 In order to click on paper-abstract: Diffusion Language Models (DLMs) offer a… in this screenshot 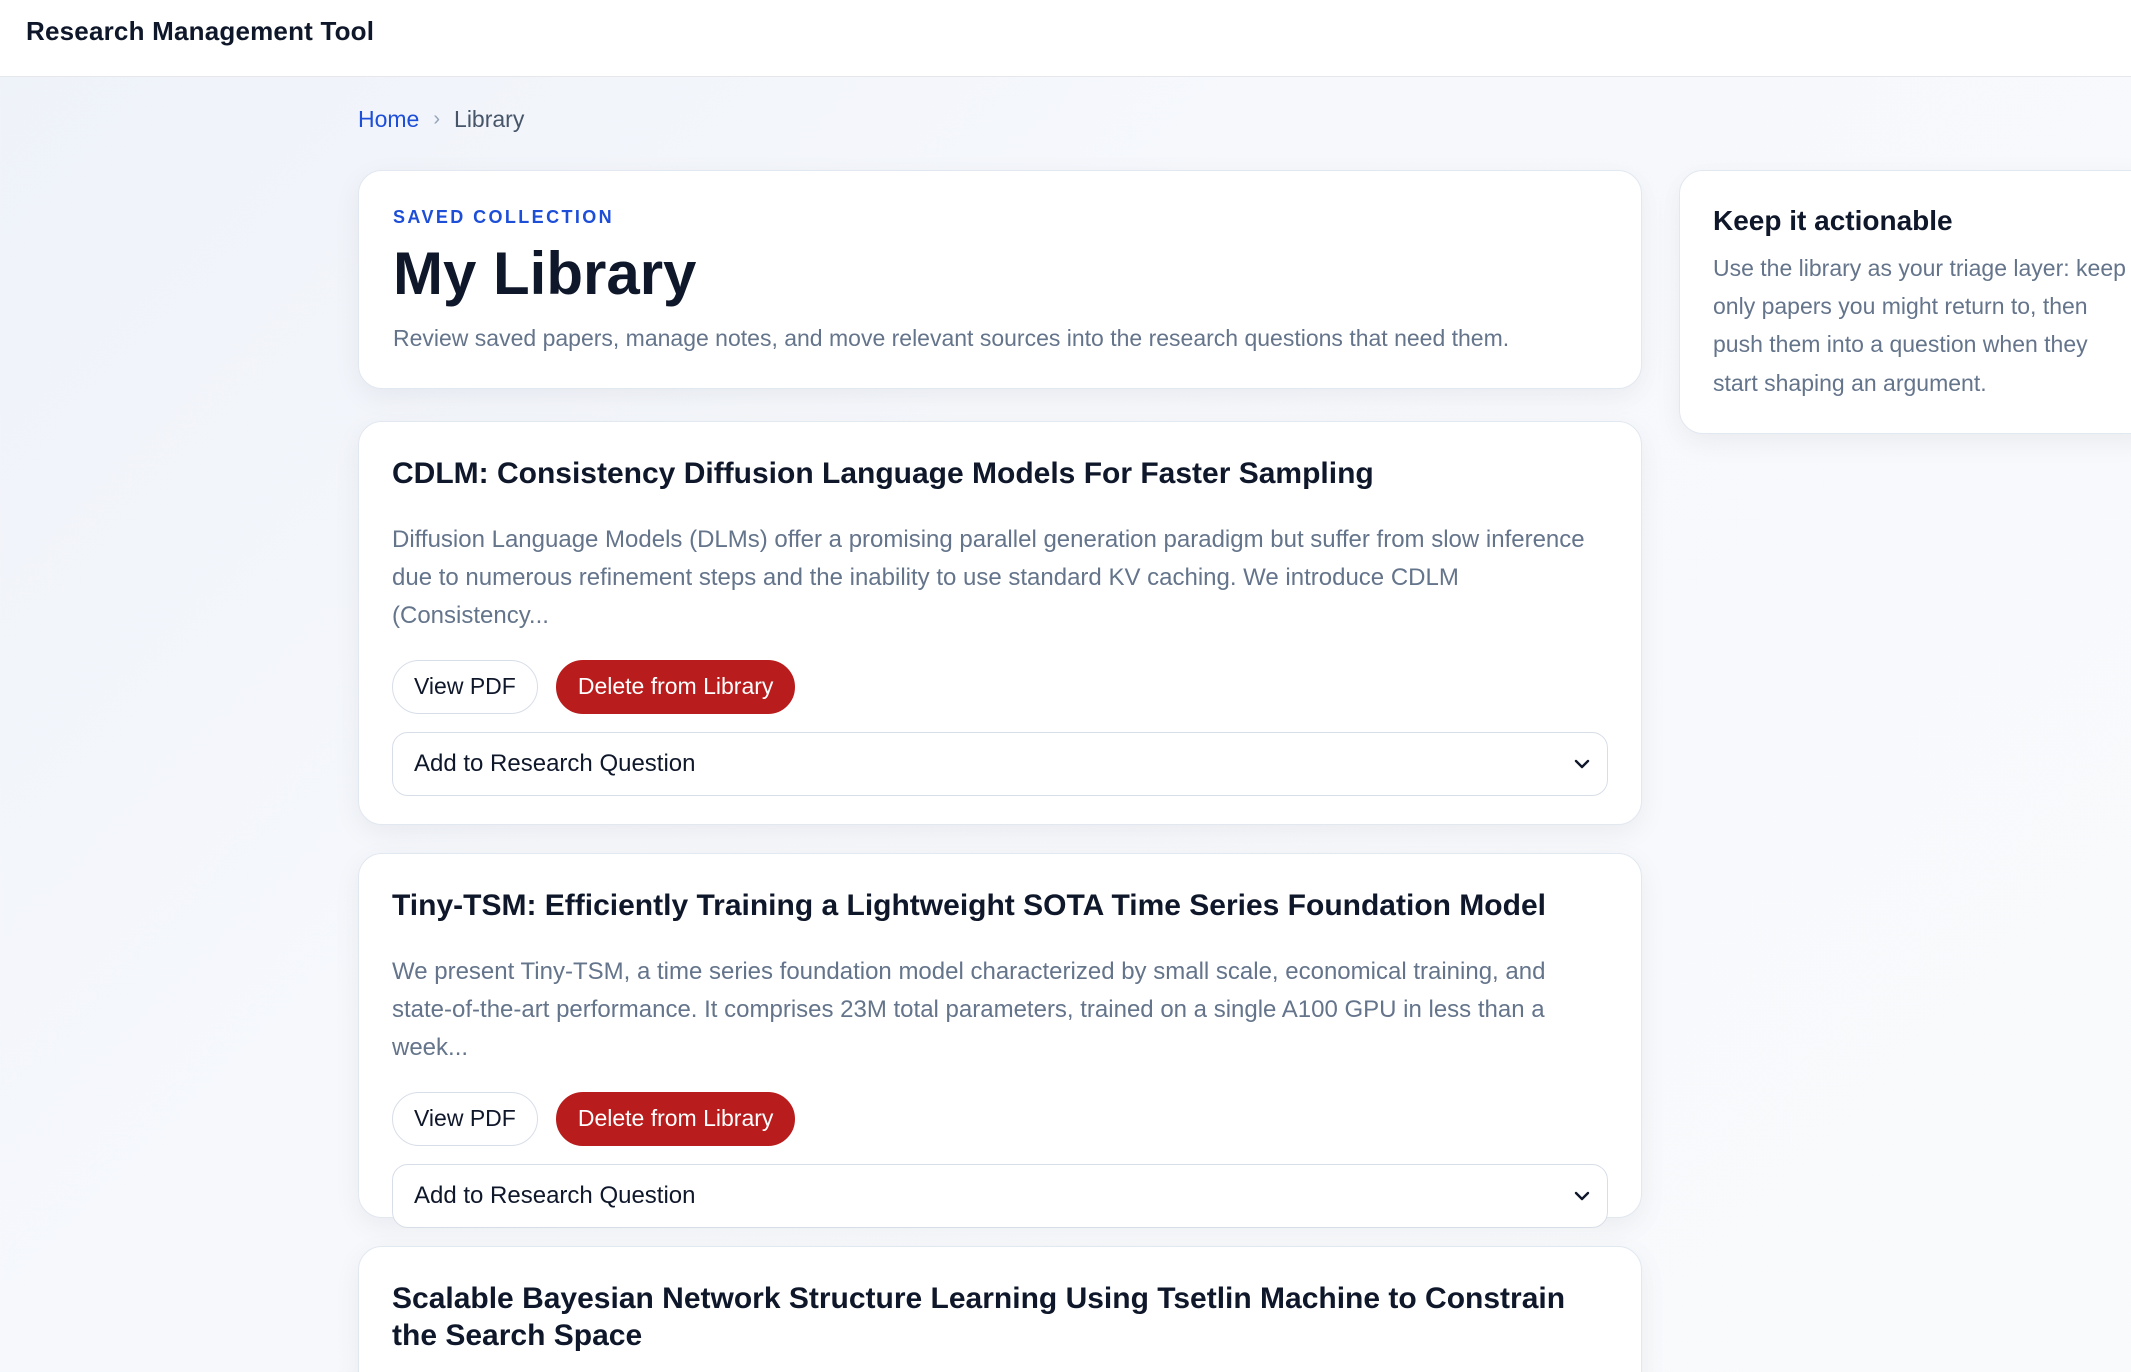, I will do `click(988, 577)`.